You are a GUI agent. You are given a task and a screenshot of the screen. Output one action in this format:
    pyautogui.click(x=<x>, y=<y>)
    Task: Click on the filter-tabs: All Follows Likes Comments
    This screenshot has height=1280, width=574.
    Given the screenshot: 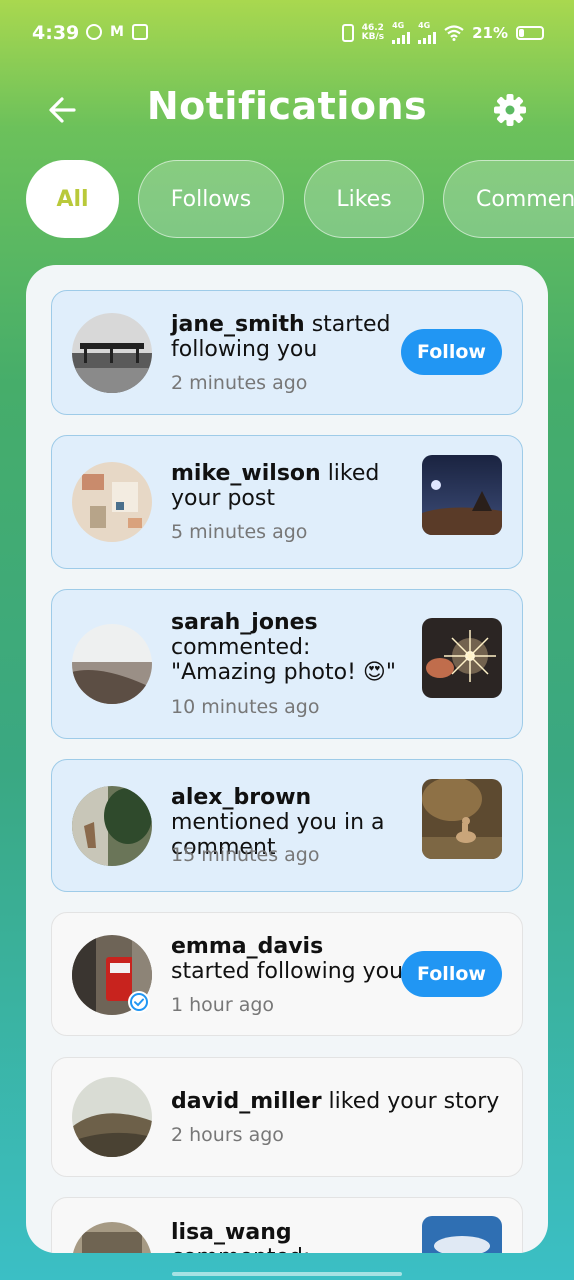 What is the action you would take?
    pyautogui.click(x=300, y=200)
    